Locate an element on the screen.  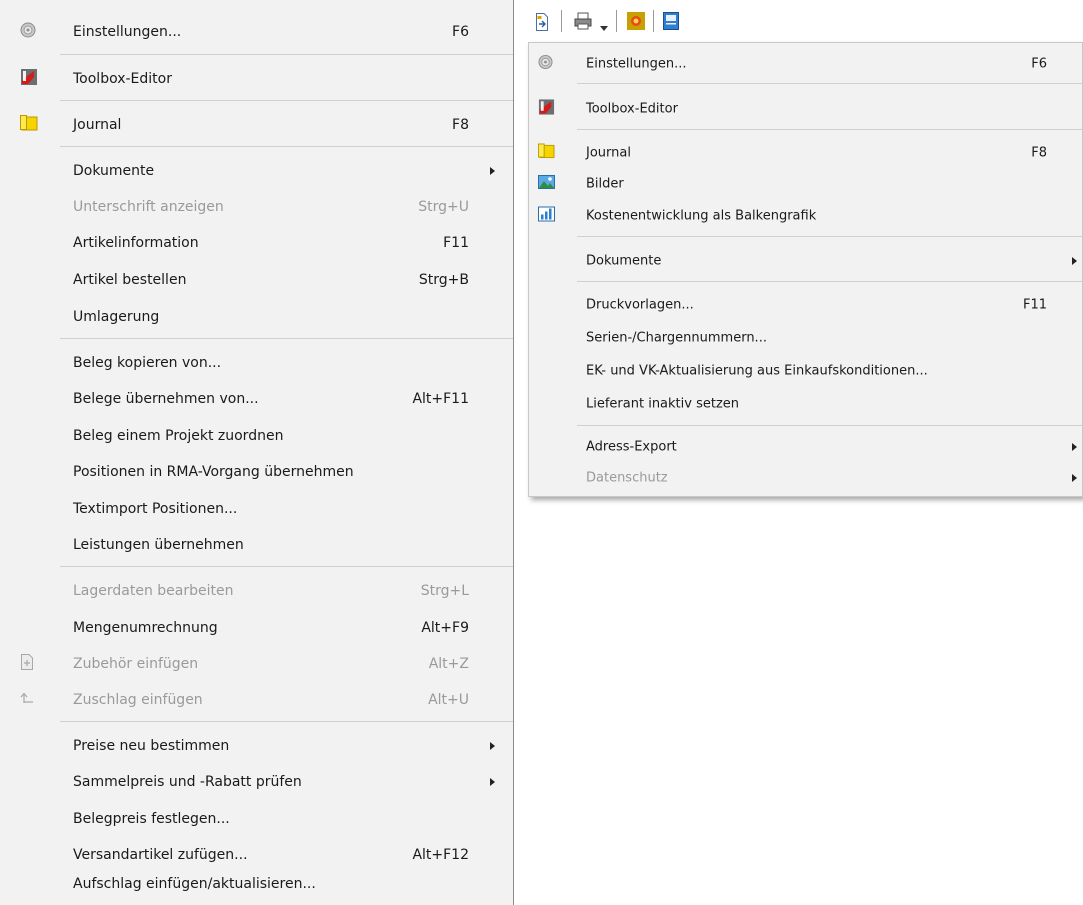
menu-item-label: Preise neu bestimmen is located at coordinates (151, 746).